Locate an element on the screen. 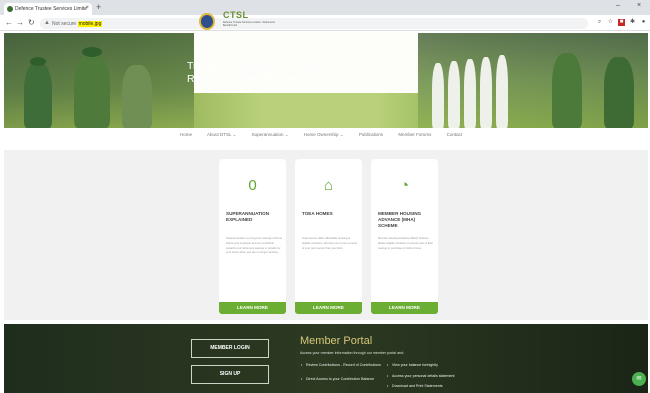 Image resolution: width=650 pixels, height=393 pixels. zoom-icon: ⌕ is located at coordinates (599, 22).